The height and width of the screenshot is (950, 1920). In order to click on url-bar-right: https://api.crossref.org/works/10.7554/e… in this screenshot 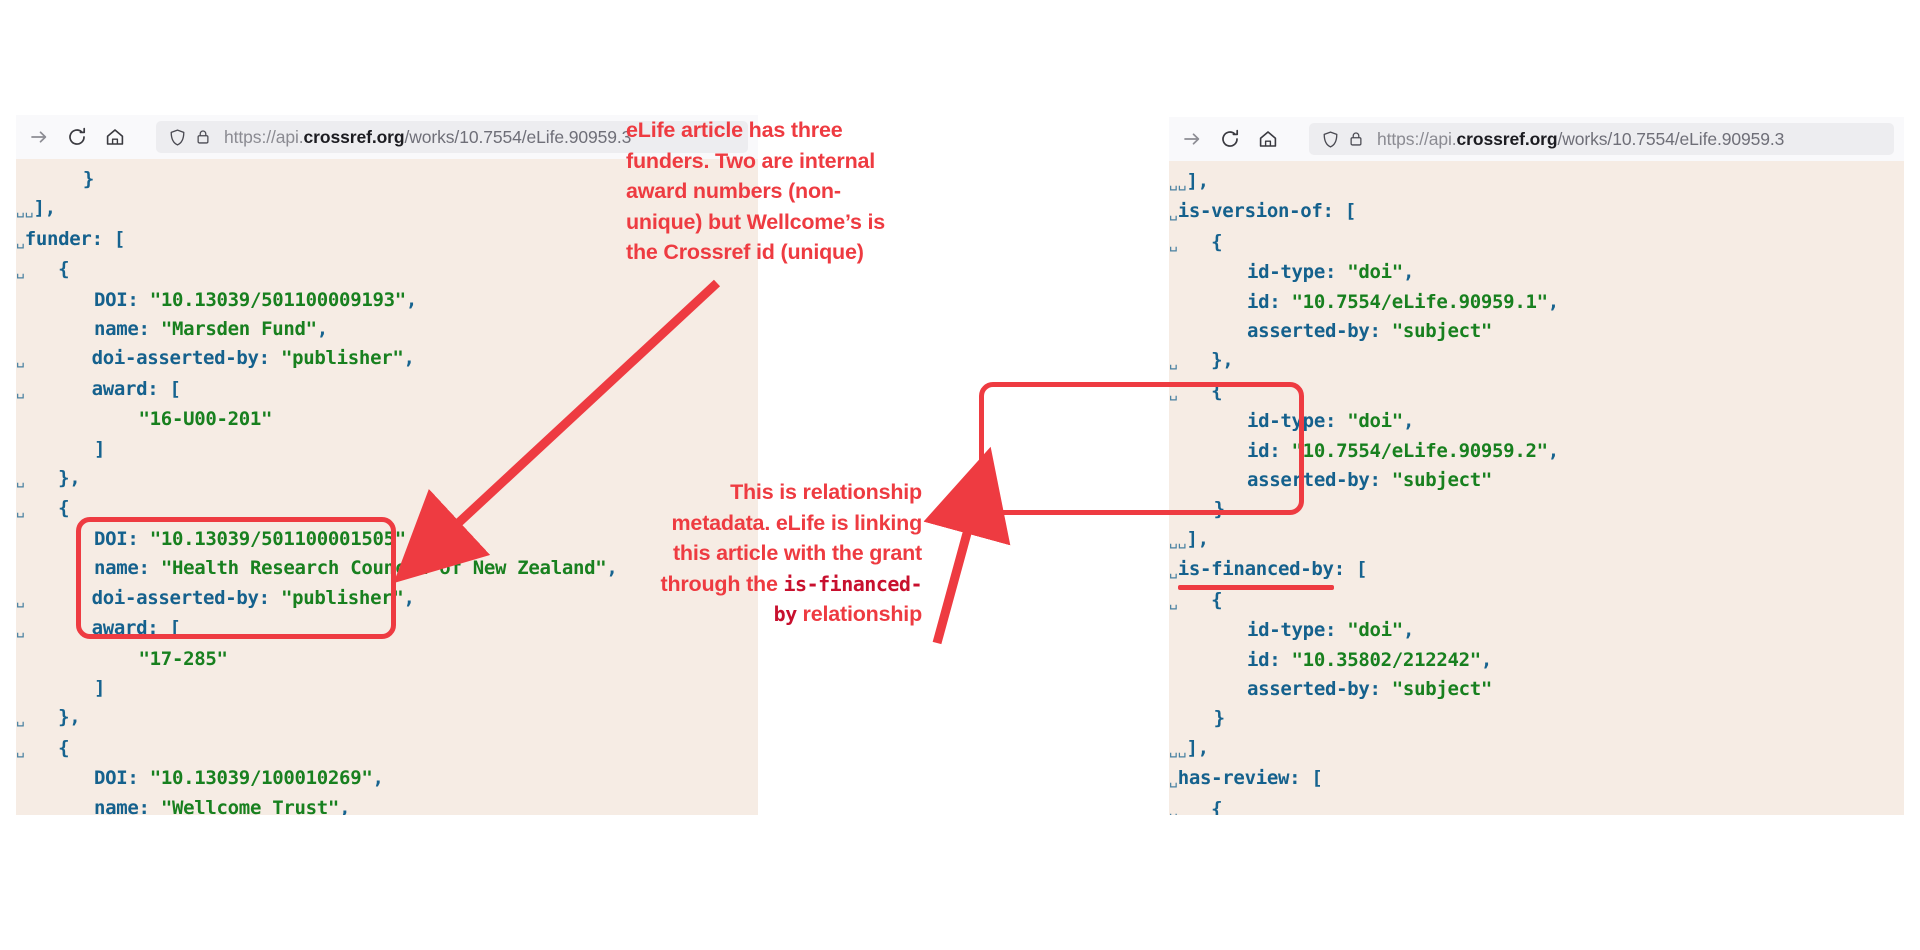, I will do `click(1601, 139)`.